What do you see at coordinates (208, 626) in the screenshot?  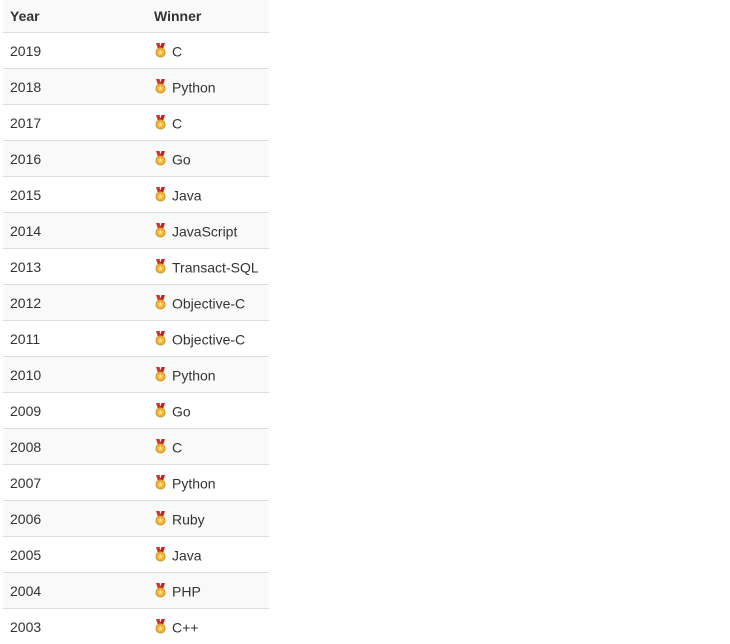 I see `winner-cell: C++` at bounding box center [208, 626].